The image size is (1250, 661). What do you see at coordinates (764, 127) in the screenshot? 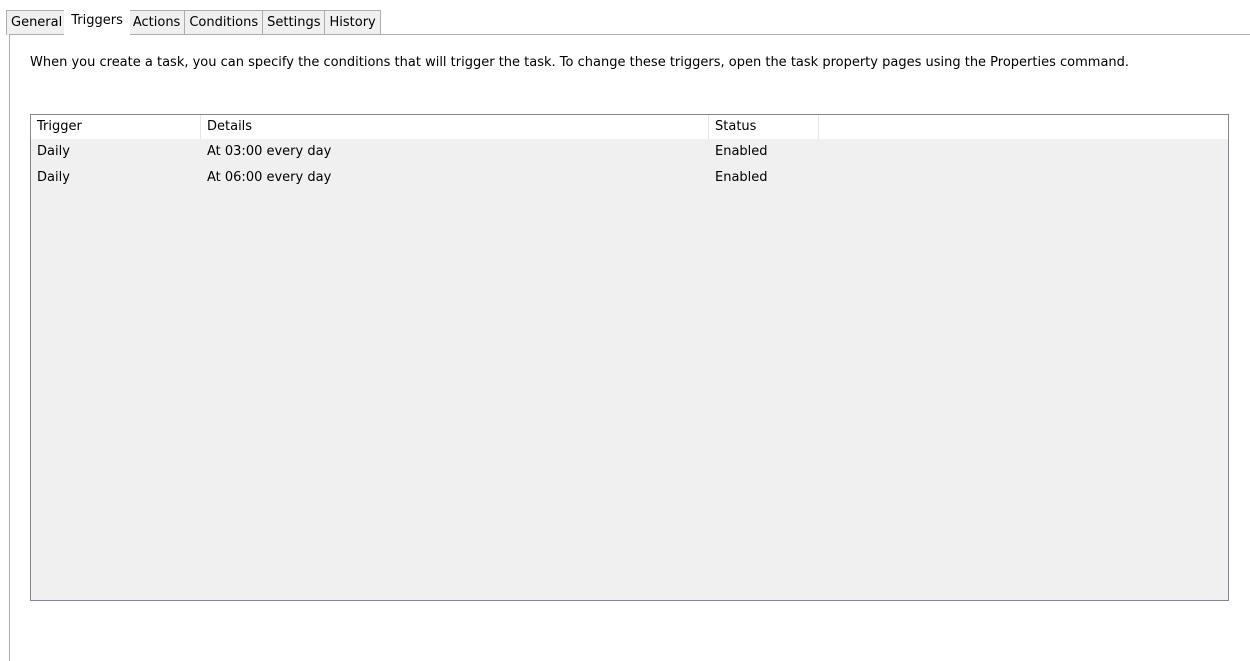
I see `column-header-status: Status` at bounding box center [764, 127].